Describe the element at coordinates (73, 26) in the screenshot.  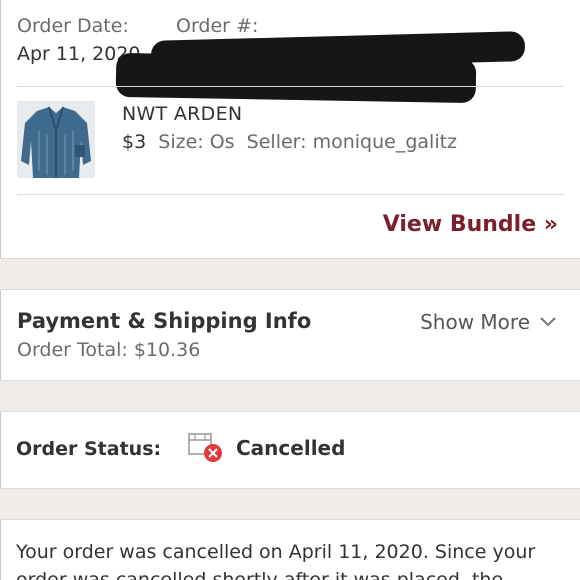
I see `order-date-label: Order Date:` at that location.